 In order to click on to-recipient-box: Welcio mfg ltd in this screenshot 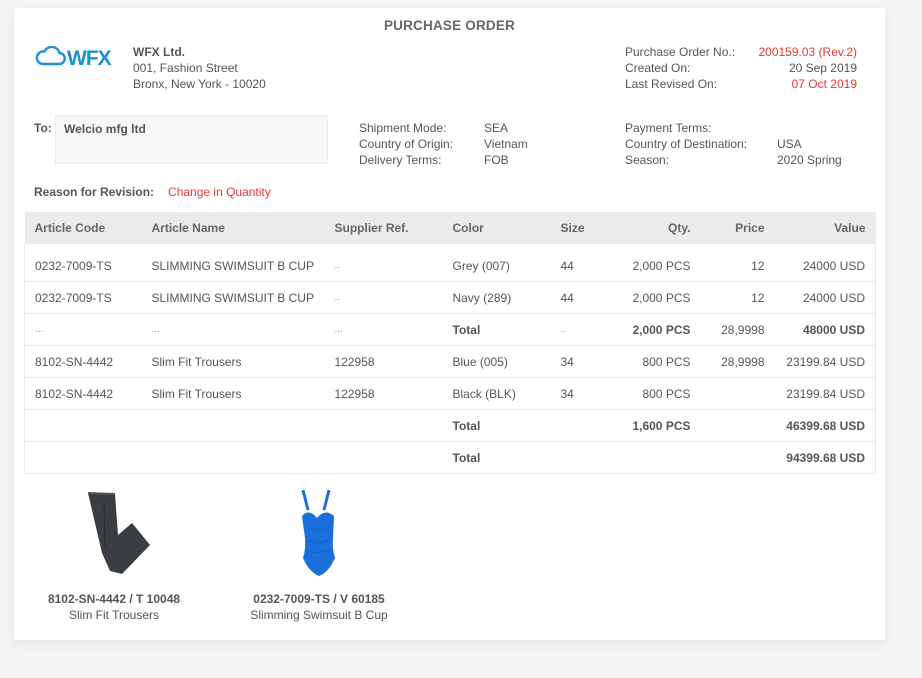, I will do `click(191, 139)`.